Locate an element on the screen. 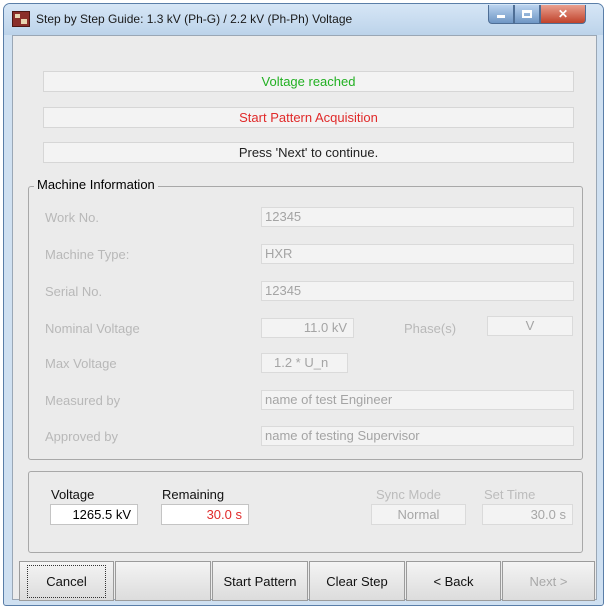 This screenshot has width=607, height=609. phase-field: V is located at coordinates (530, 326).